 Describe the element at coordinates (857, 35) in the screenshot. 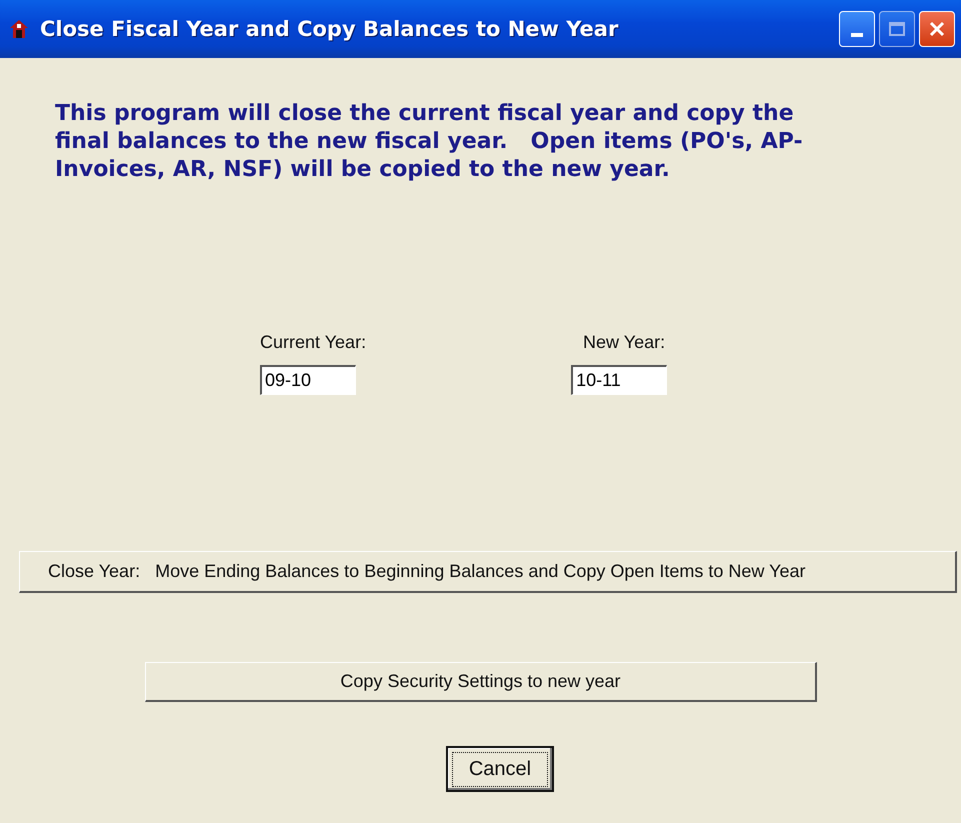

I see `minimize-icon` at that location.